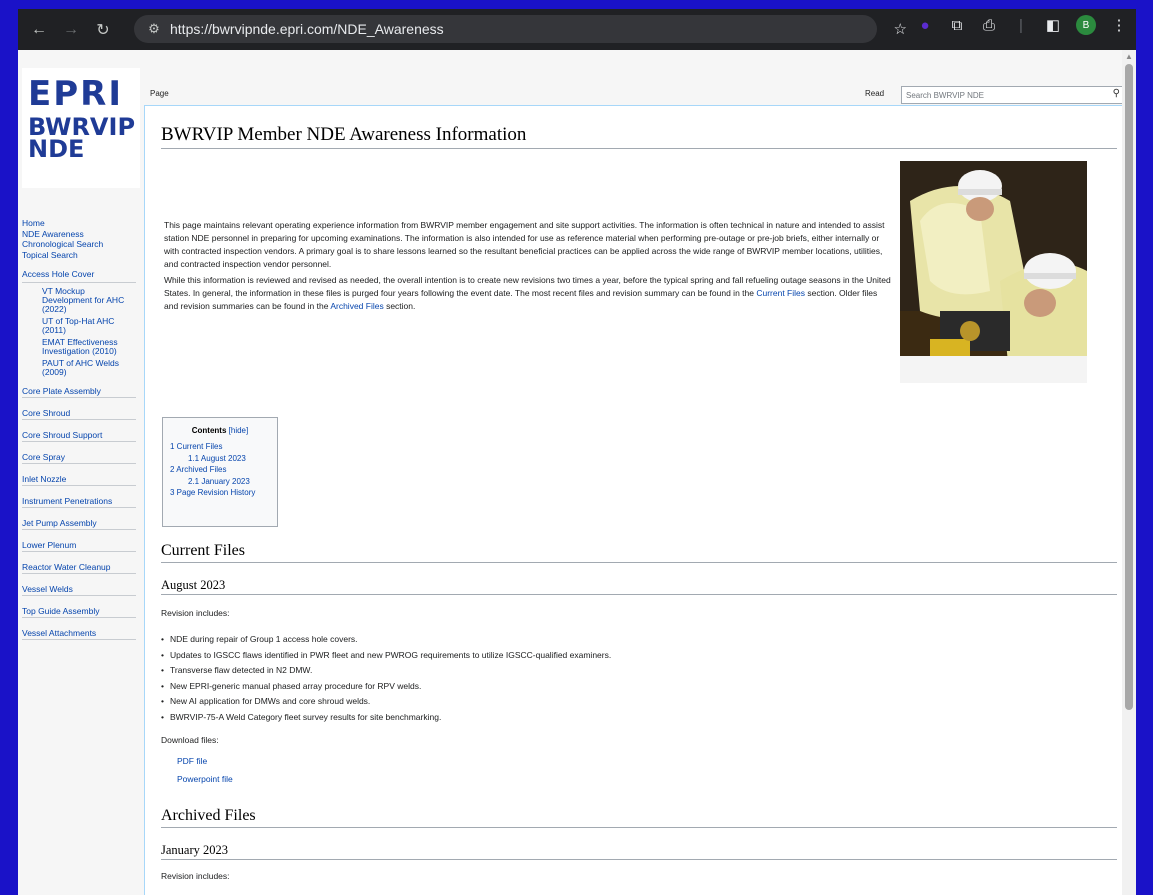 The image size is (1153, 895). What do you see at coordinates (79, 413) in the screenshot?
I see `sidebar-section-1: Core Shroud` at bounding box center [79, 413].